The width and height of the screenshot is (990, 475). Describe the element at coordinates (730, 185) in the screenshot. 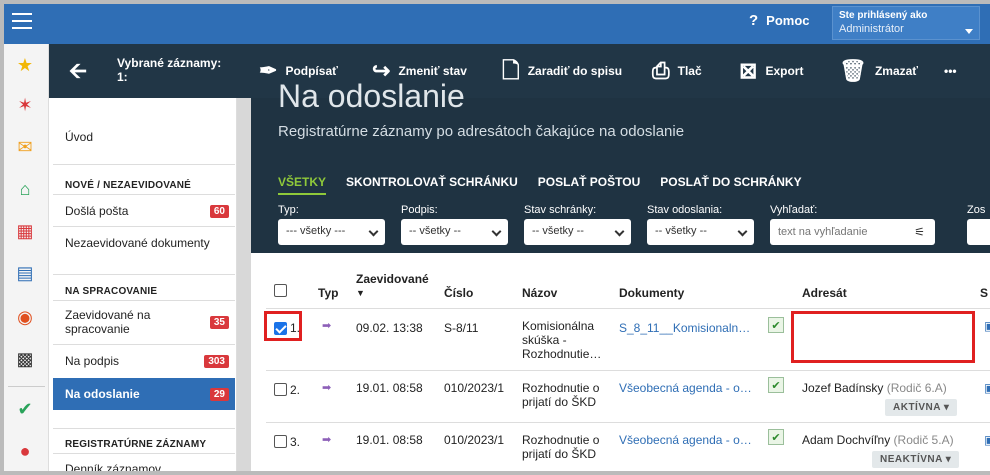

I see `tab-send-box: POSLAŤ DO SCHRÁNKY` at that location.